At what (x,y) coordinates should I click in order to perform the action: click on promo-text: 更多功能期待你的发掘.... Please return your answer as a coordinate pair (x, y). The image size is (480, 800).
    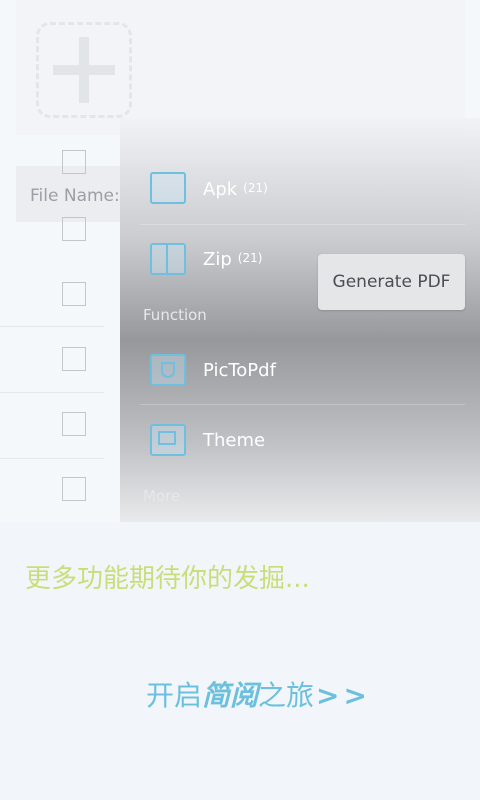
    Looking at the image, I should click on (167, 579).